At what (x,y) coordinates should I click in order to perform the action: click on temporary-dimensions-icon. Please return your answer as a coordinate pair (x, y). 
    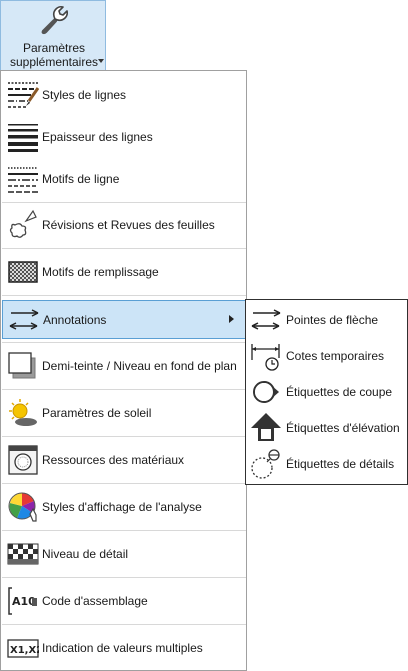
    Looking at the image, I should click on (265, 357).